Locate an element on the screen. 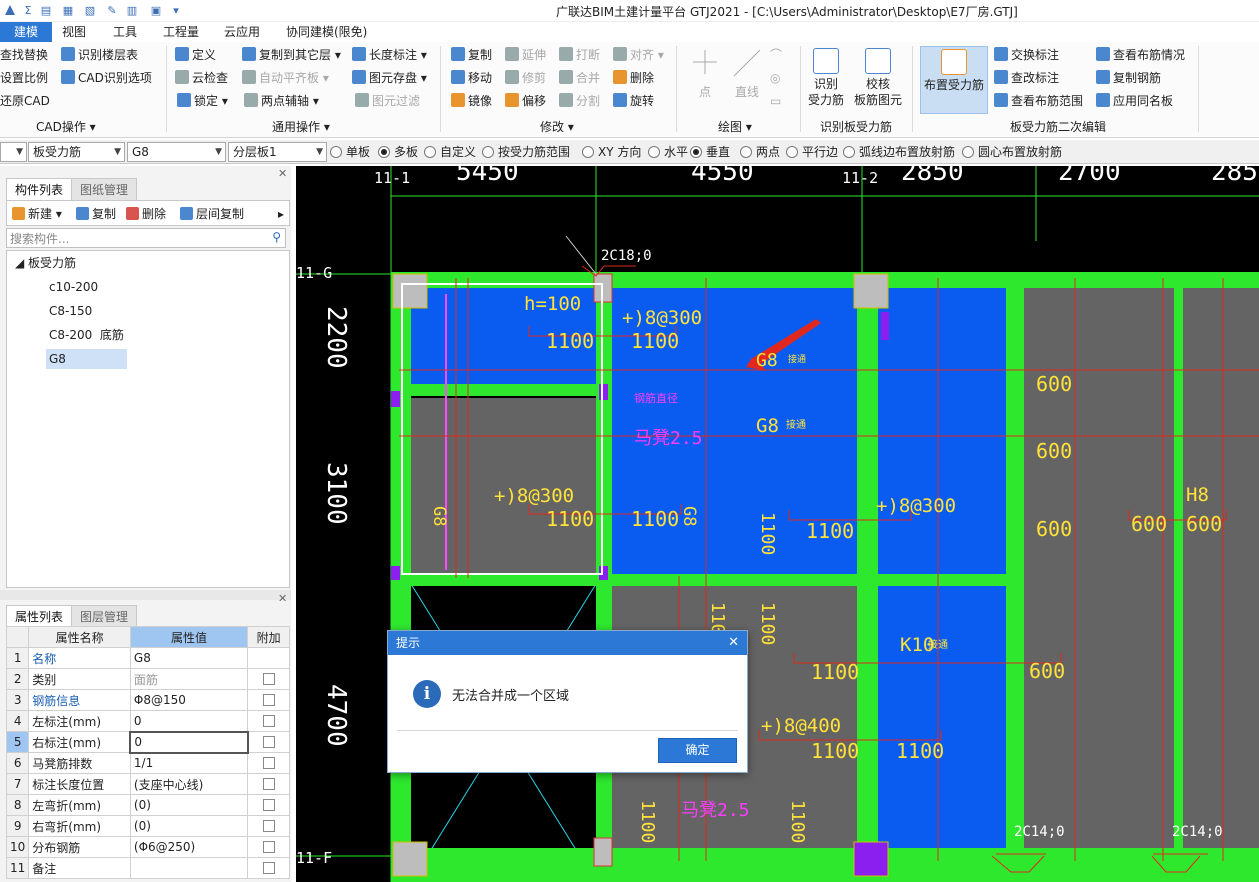  group-label-modify: 修改 ▾ is located at coordinates (557, 126).